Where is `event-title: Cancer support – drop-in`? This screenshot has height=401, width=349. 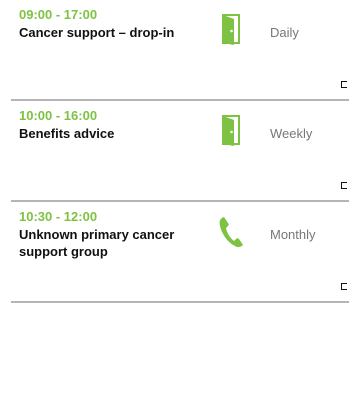
event-title: Cancer support – drop-in is located at coordinates (97, 32).